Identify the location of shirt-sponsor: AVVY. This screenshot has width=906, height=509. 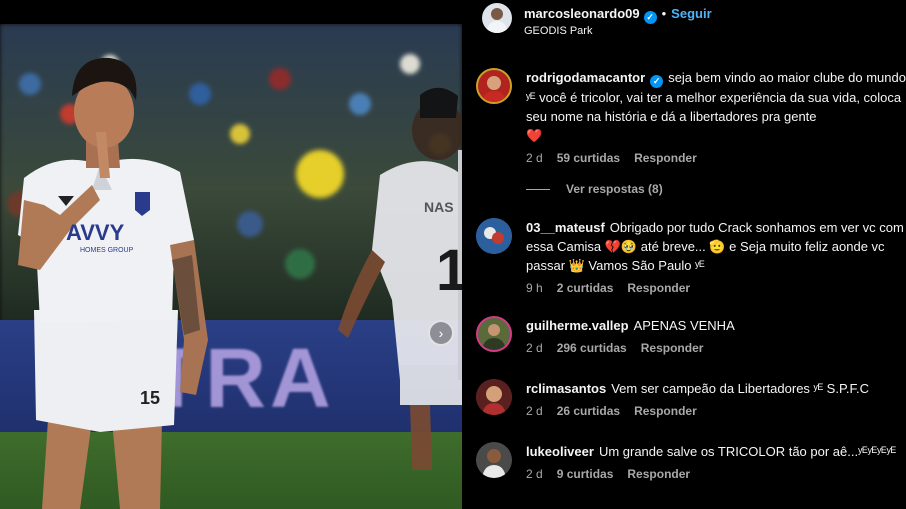
(95, 232).